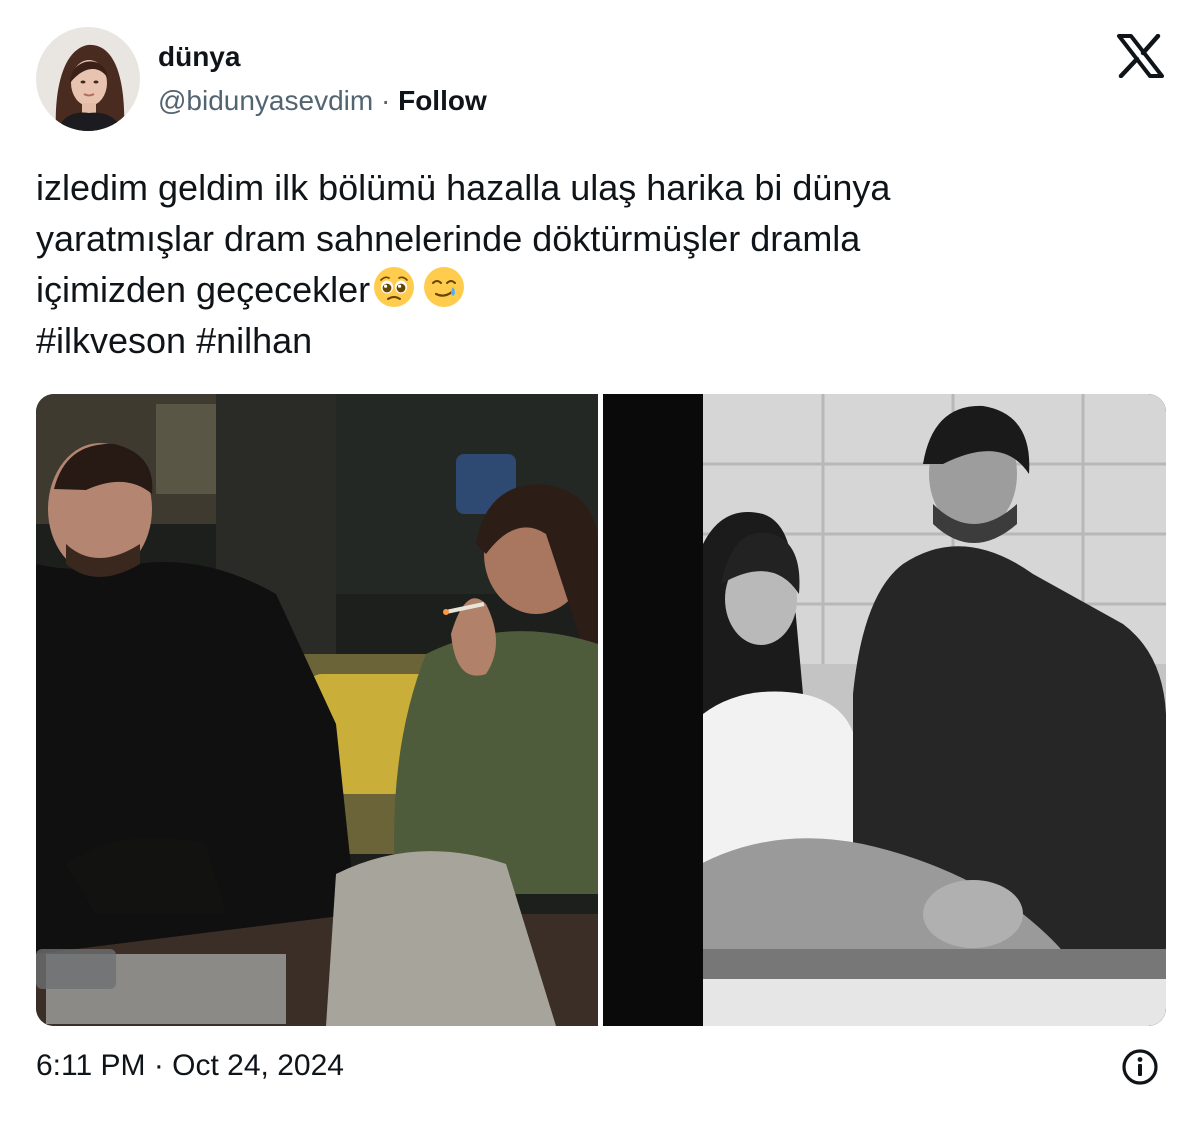 The width and height of the screenshot is (1200, 1125). What do you see at coordinates (394, 287) in the screenshot?
I see `pleading-face-emoji` at bounding box center [394, 287].